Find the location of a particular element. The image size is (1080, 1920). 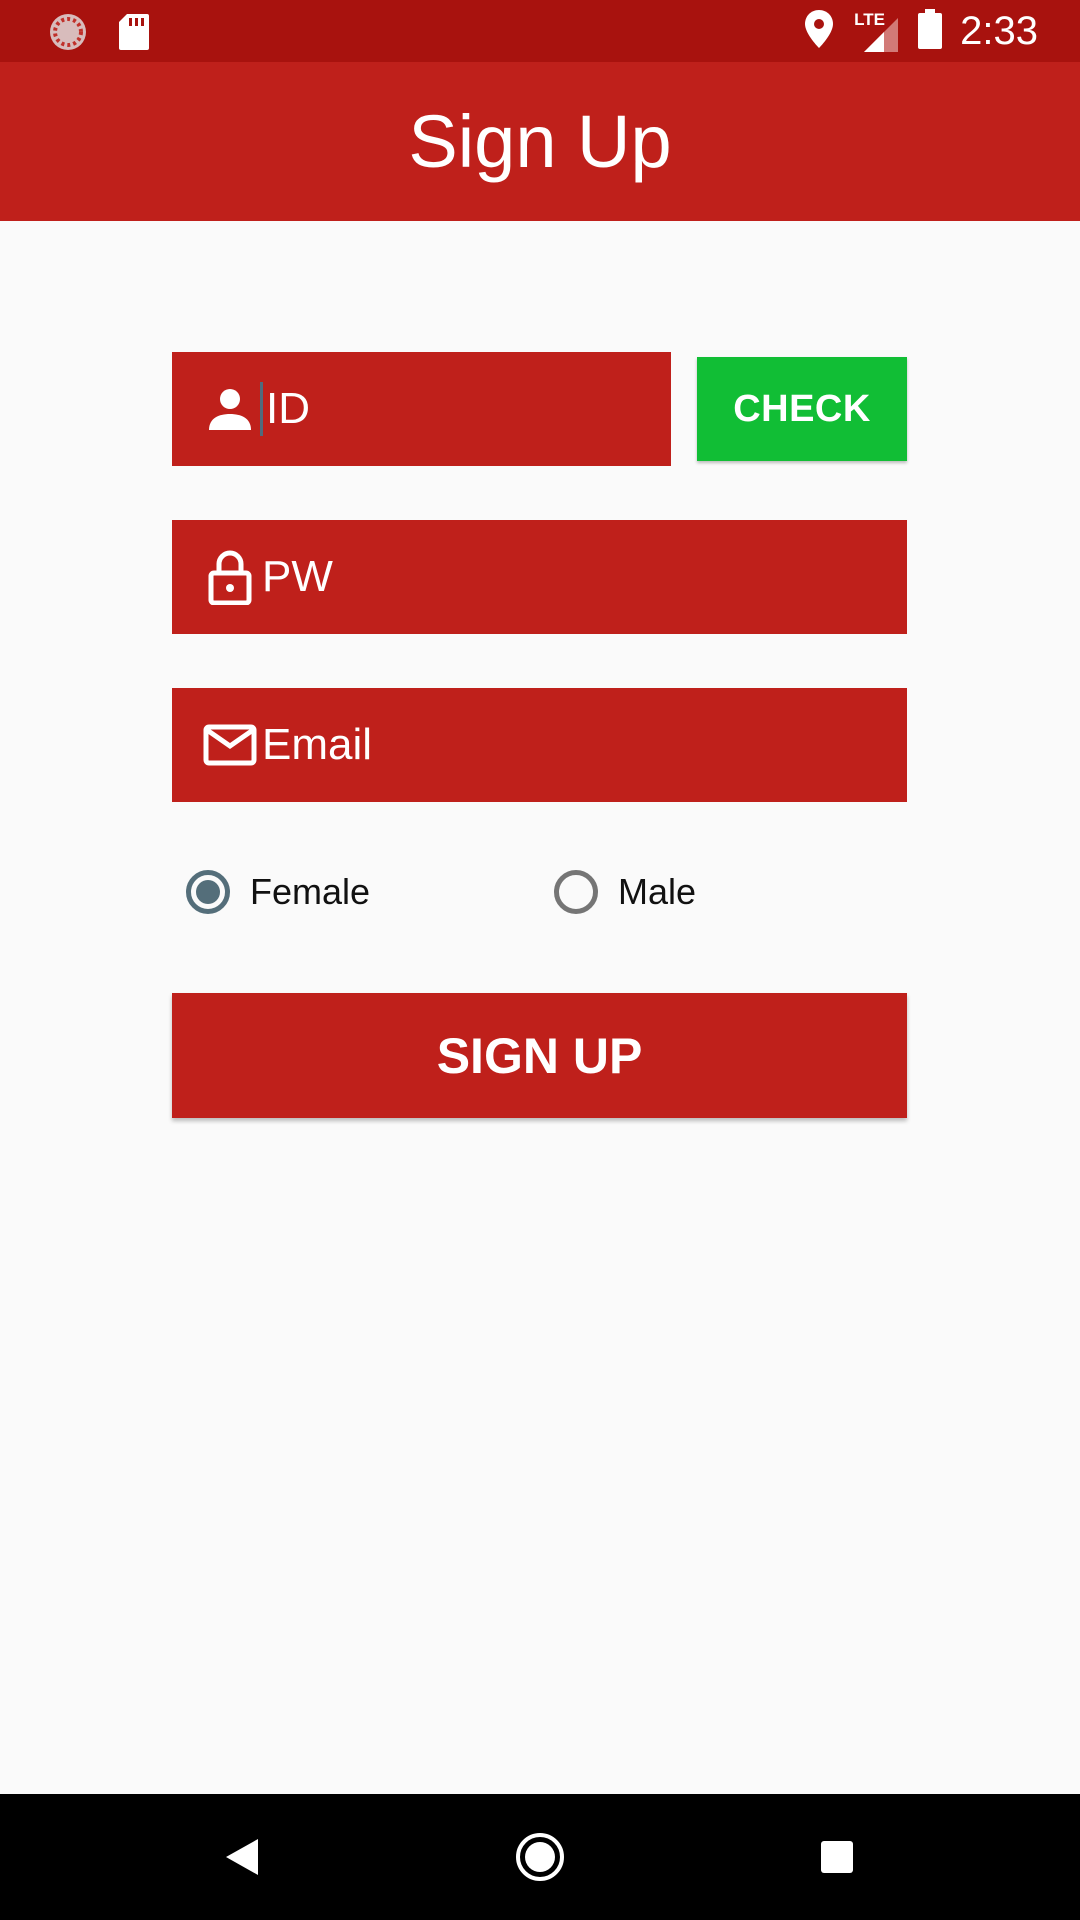

page-title: Sign Up is located at coordinates (540, 141).